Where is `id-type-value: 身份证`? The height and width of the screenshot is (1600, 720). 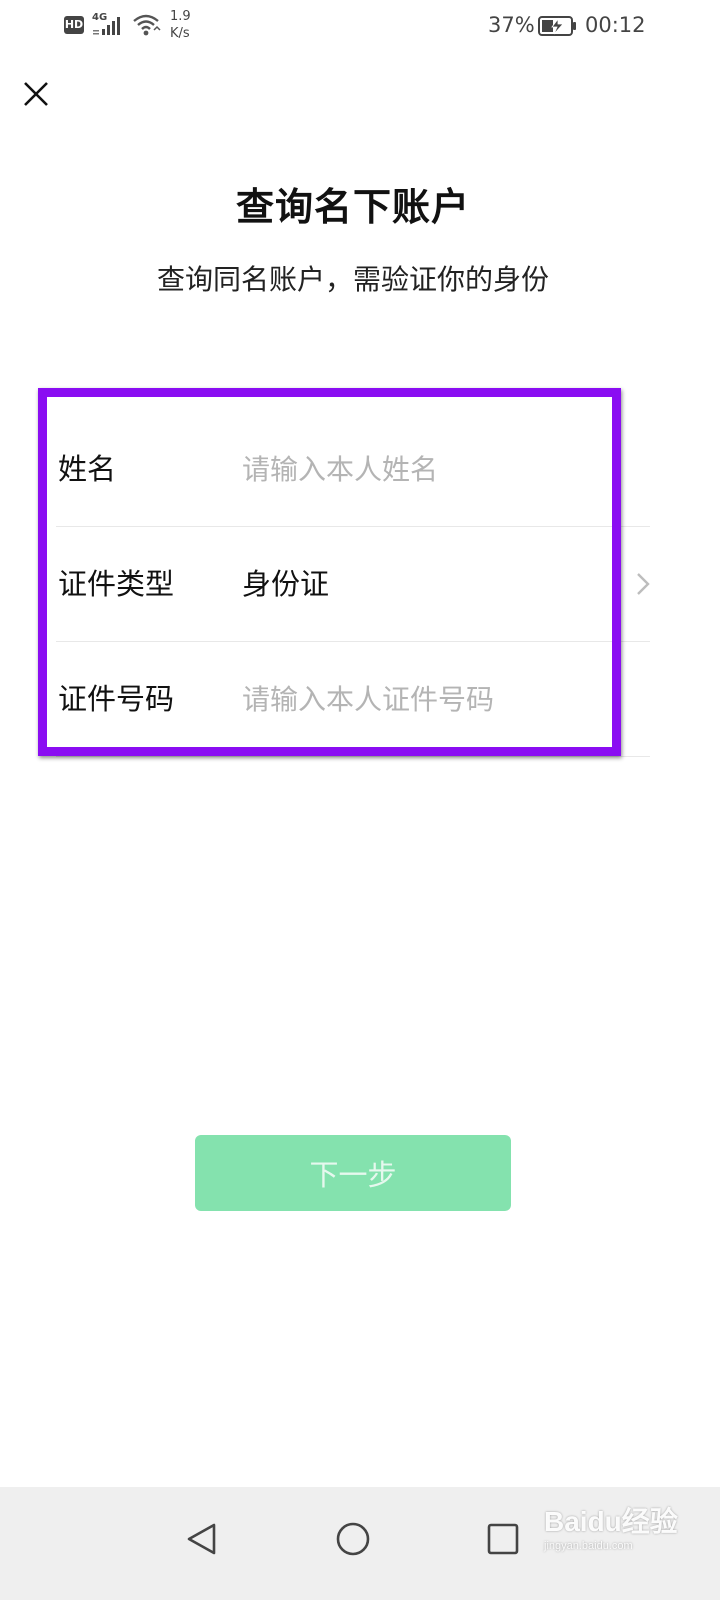 id-type-value: 身份证 is located at coordinates (286, 584).